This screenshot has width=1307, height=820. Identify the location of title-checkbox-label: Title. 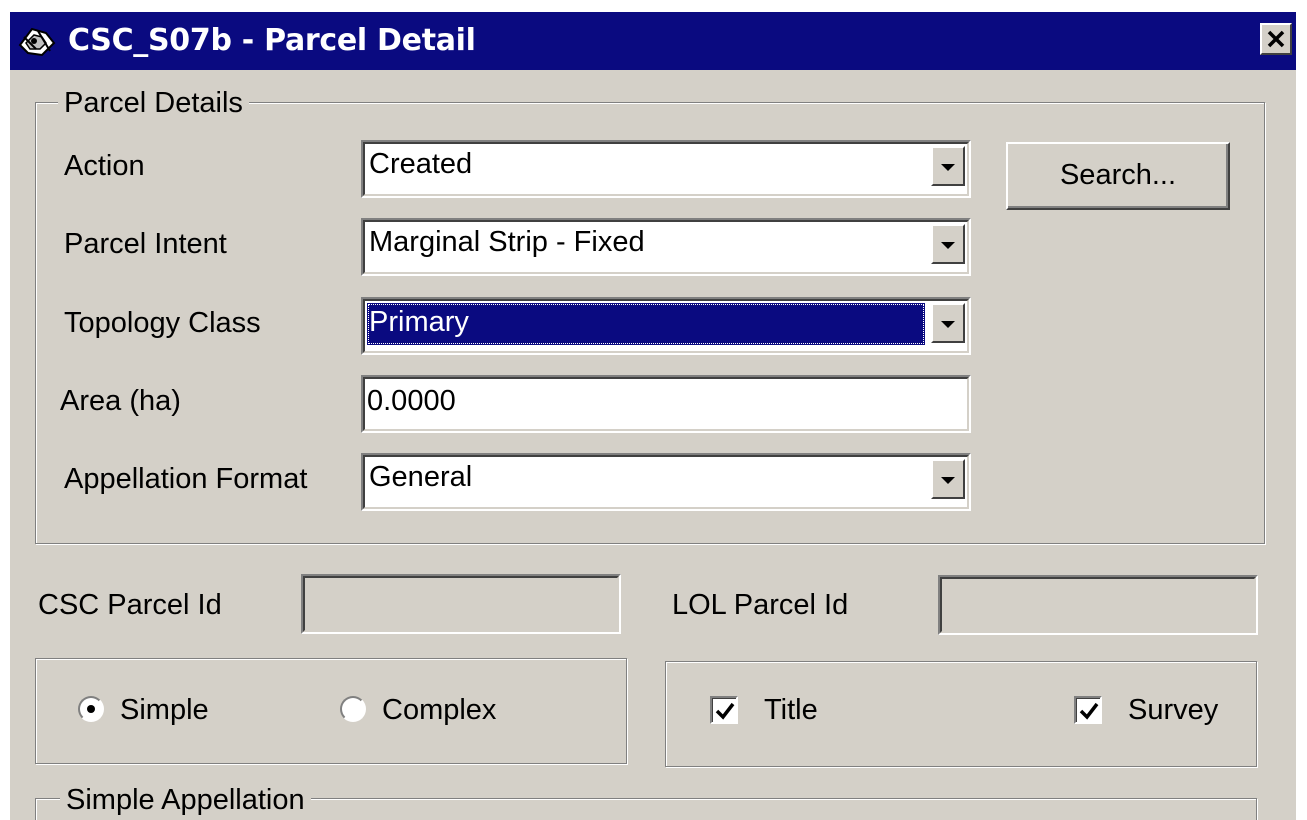
(791, 710).